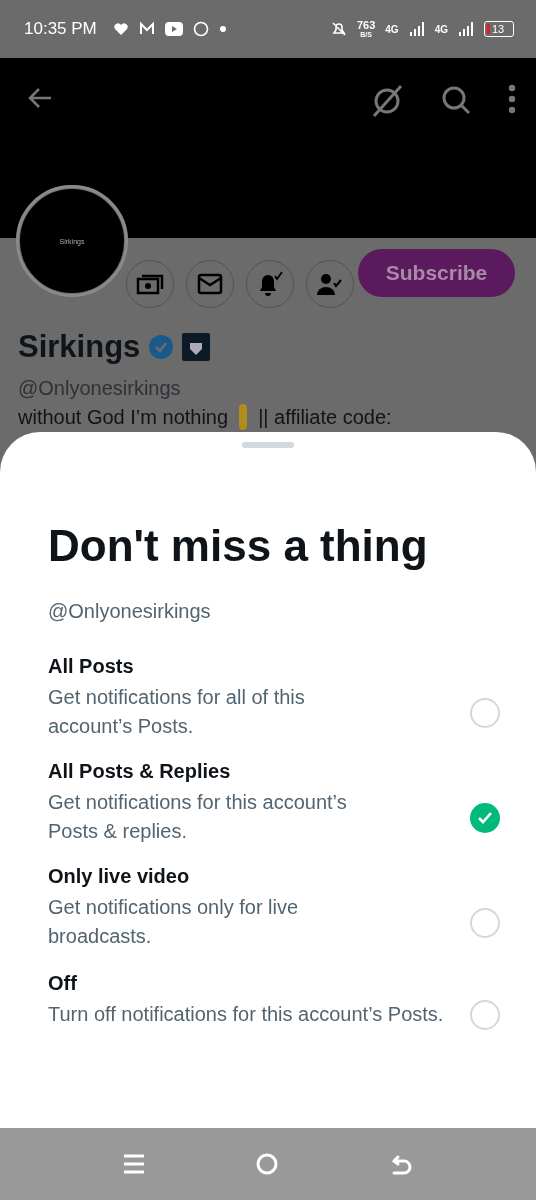 The image size is (536, 1200). I want to click on slashed-circle-icon, so click(387, 101).